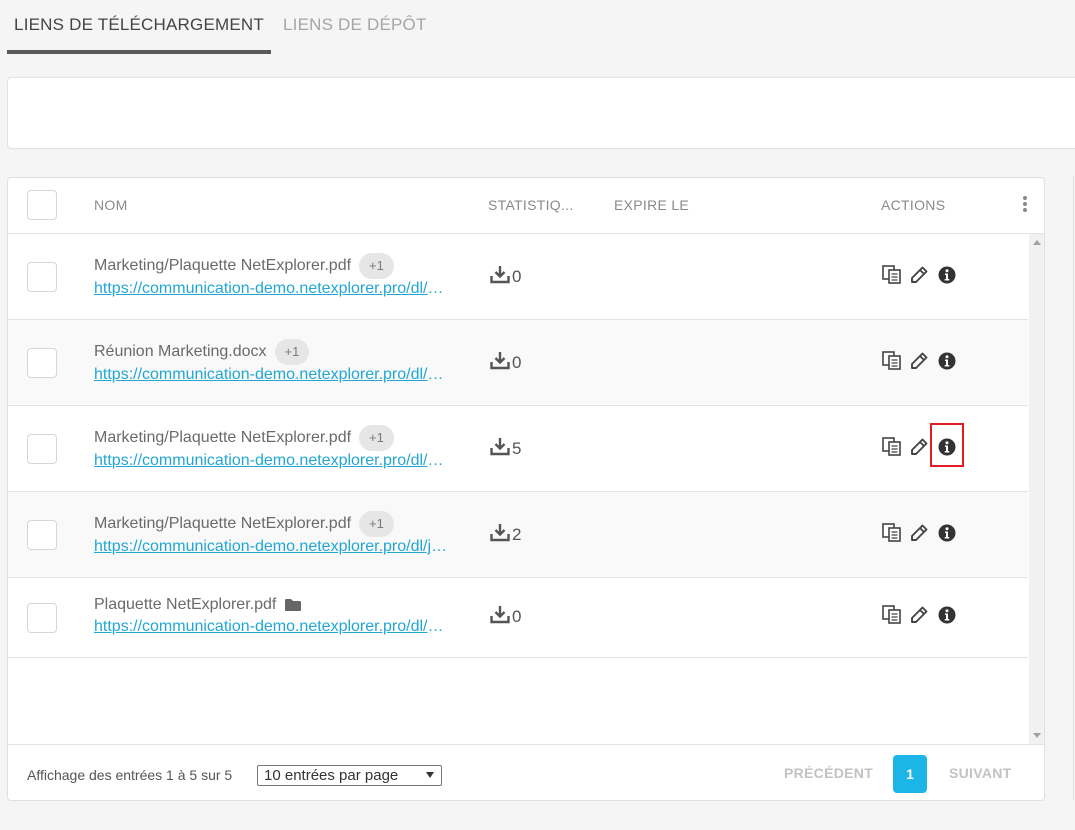  What do you see at coordinates (828, 773) in the screenshot?
I see `previous-page-button: PRÉCÉDENT` at bounding box center [828, 773].